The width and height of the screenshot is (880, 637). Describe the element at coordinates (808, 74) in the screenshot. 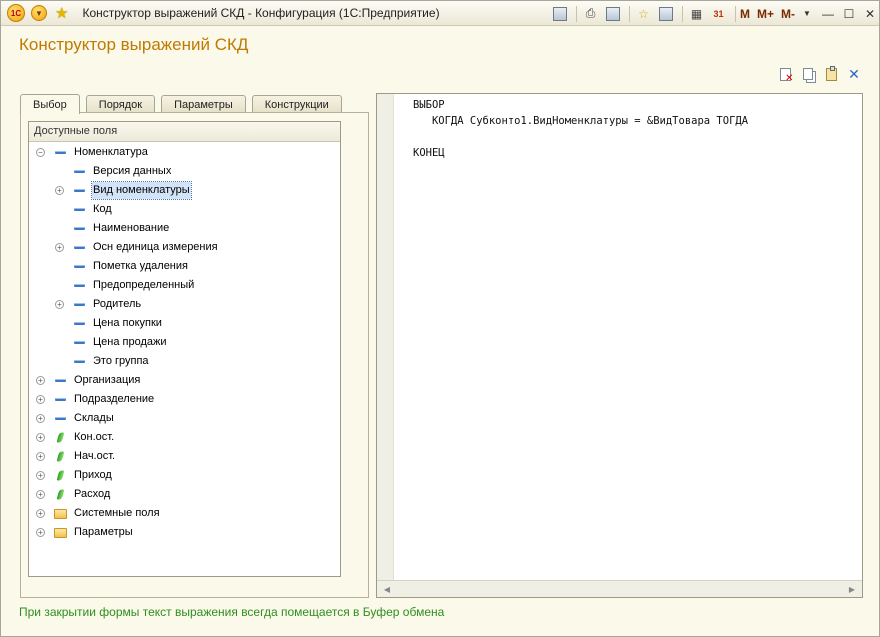

I see `copy-icon` at that location.